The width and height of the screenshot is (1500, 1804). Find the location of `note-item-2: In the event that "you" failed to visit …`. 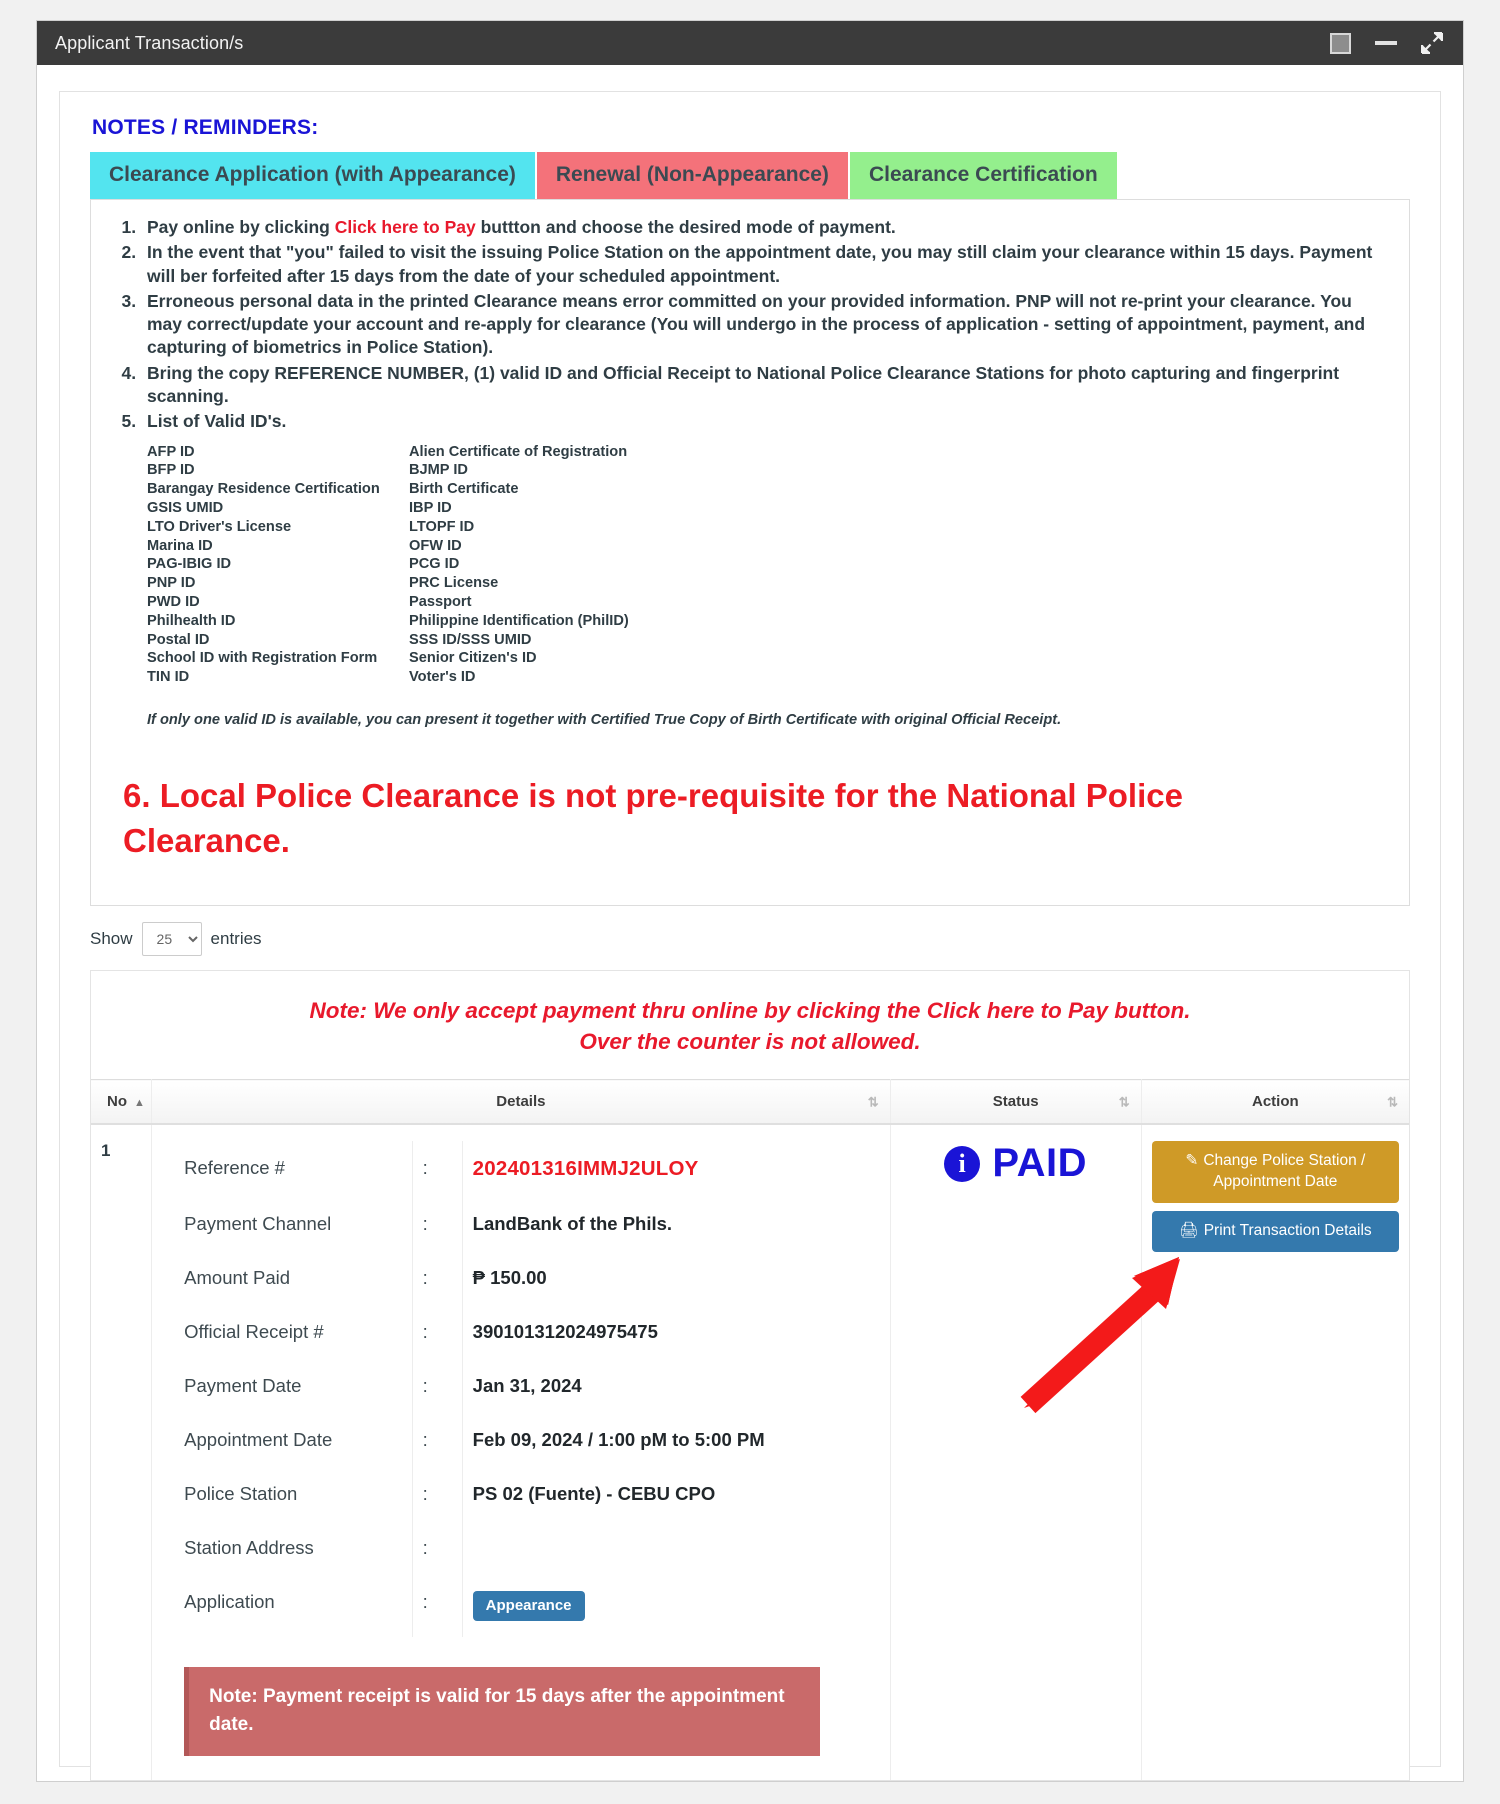

note-item-2: In the event that "you" failed to visit … is located at coordinates (764, 264).